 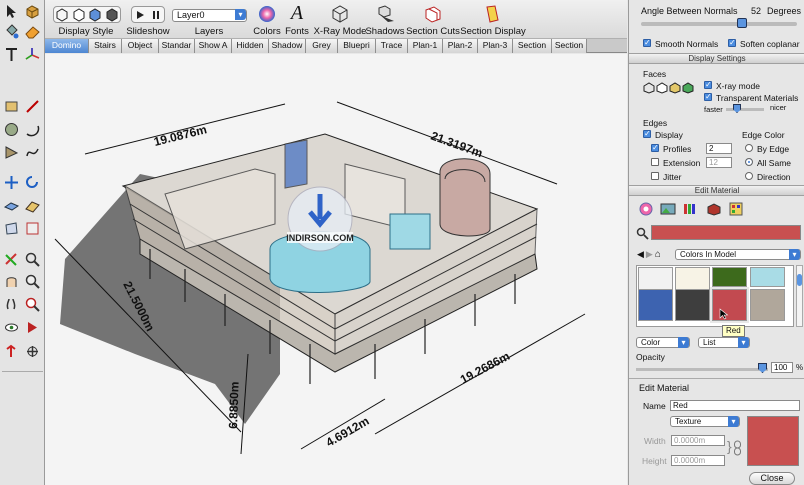 What do you see at coordinates (11, 304) in the screenshot?
I see `pan-icon` at bounding box center [11, 304].